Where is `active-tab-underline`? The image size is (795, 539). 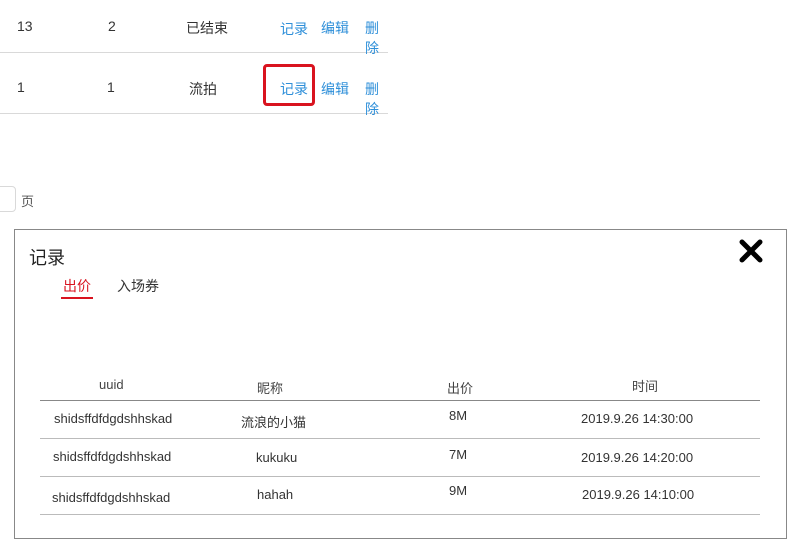
active-tab-underline is located at coordinates (77, 298).